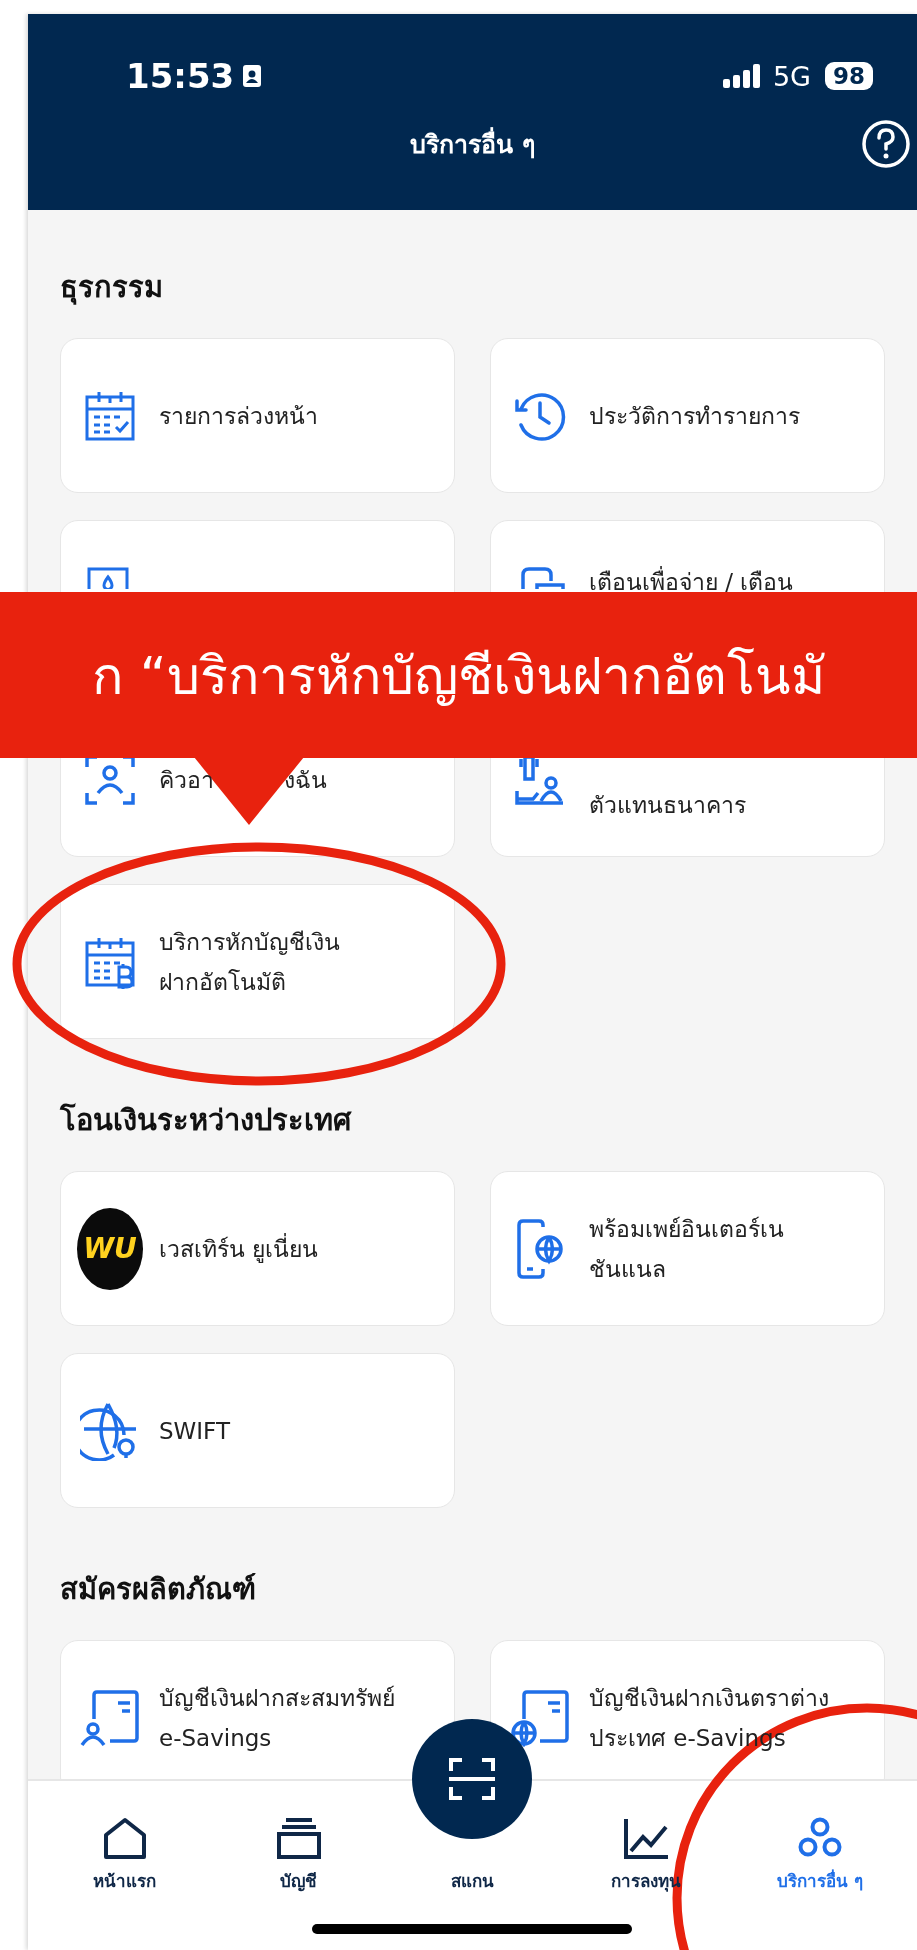 Image resolution: width=917 pixels, height=1950 pixels. What do you see at coordinates (691, 582) in the screenshot?
I see `service-label: เตือนเพื่อจ่าย / เตือน` at bounding box center [691, 582].